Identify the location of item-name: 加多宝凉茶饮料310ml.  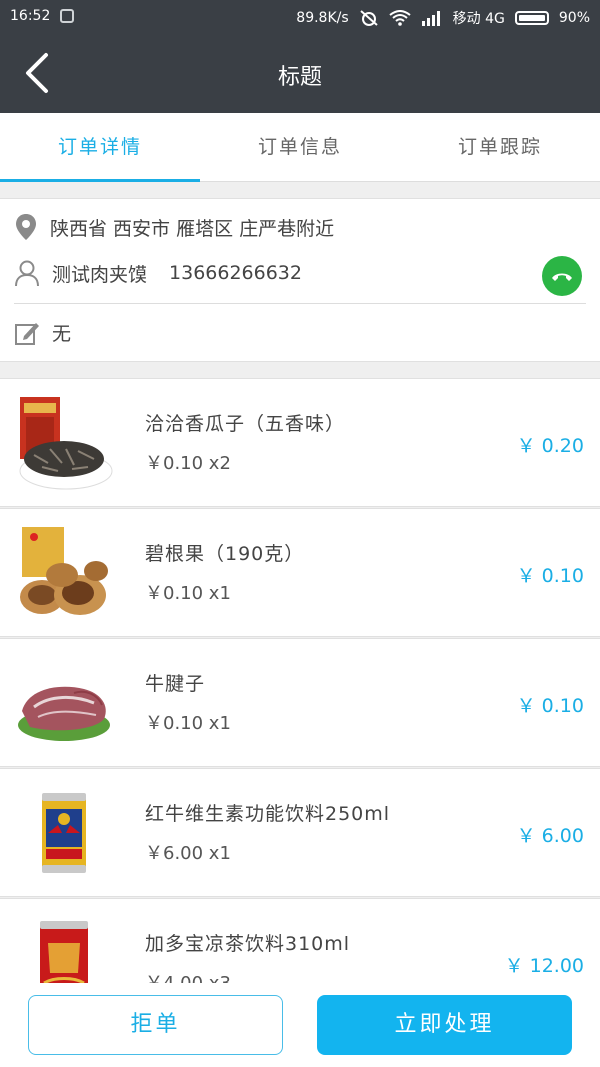
(248, 944).